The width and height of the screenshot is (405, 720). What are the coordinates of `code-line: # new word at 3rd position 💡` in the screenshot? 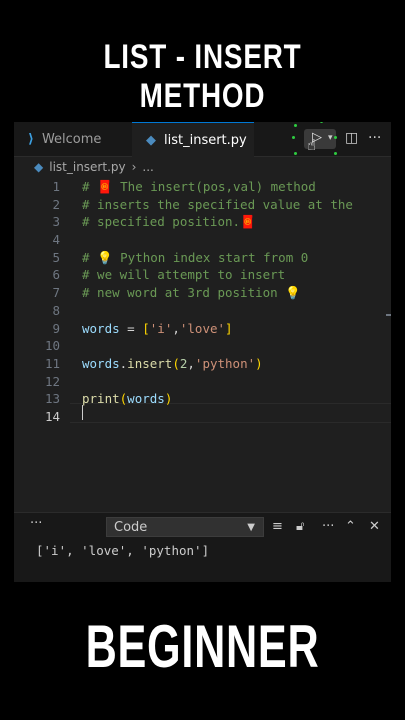 It's located at (236, 293).